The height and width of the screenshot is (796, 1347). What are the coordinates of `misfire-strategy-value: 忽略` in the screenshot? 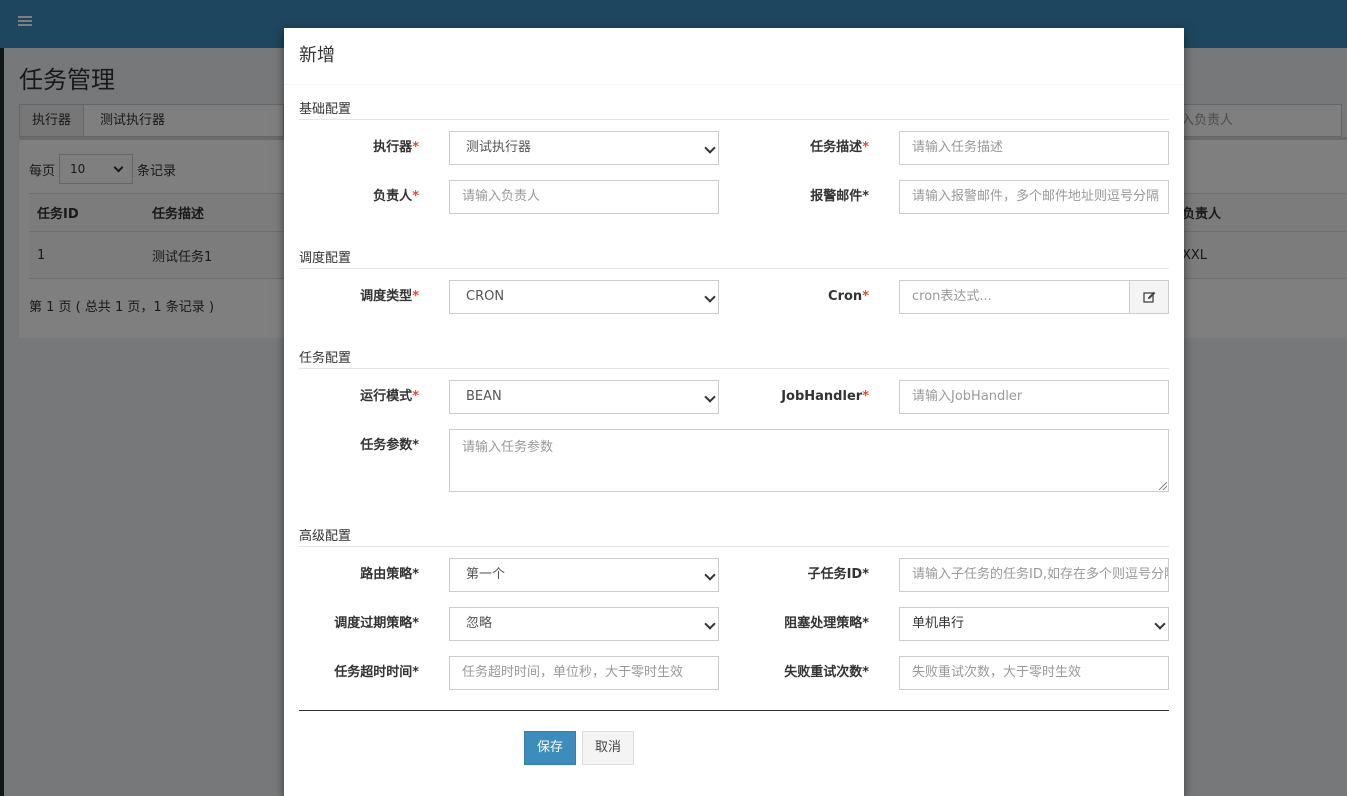 It's located at (479, 623).